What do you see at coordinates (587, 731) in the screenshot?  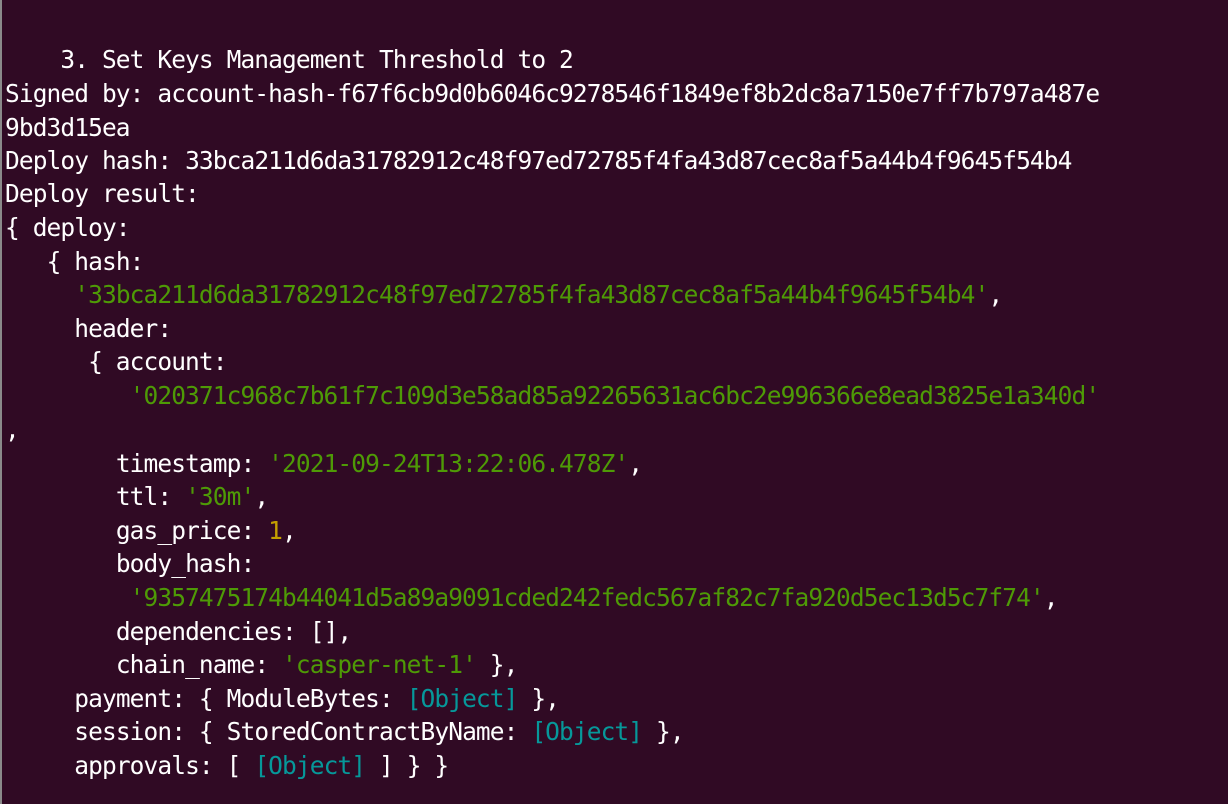 I see `session-object: [Object]` at bounding box center [587, 731].